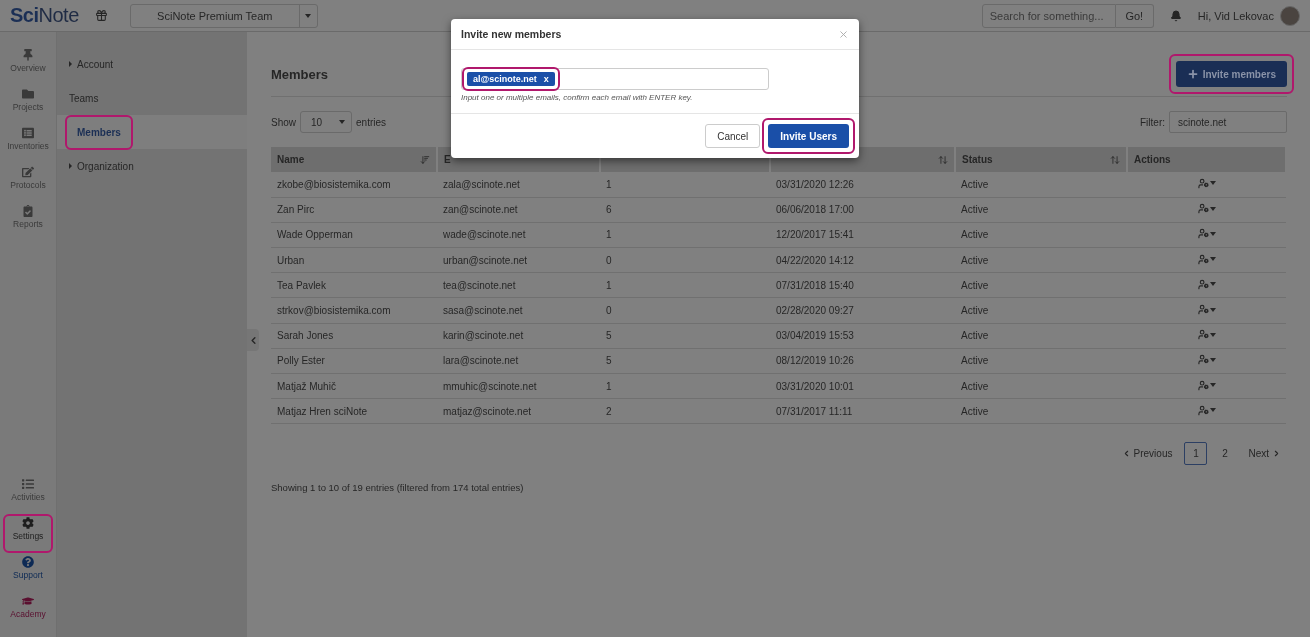 The width and height of the screenshot is (1310, 637). I want to click on remove-tag-button: x, so click(546, 79).